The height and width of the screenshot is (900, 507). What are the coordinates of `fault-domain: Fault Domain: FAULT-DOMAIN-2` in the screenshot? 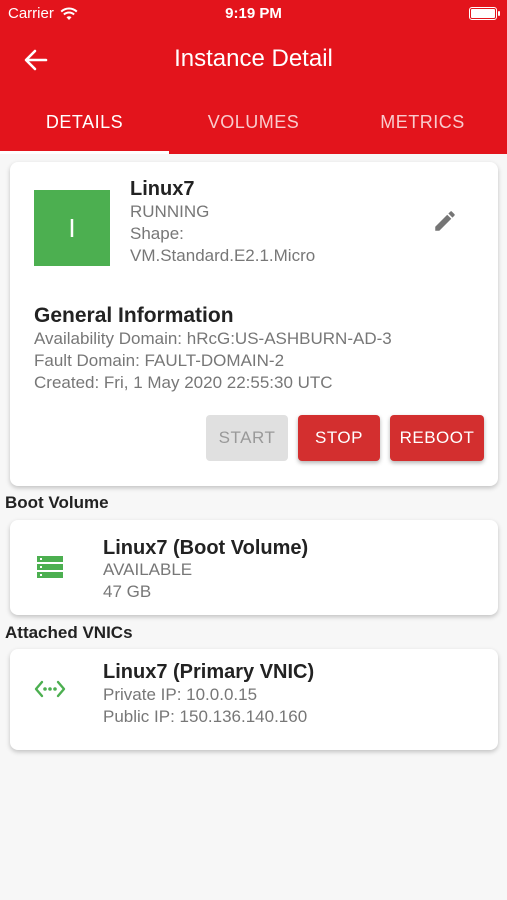 It's located at (159, 360).